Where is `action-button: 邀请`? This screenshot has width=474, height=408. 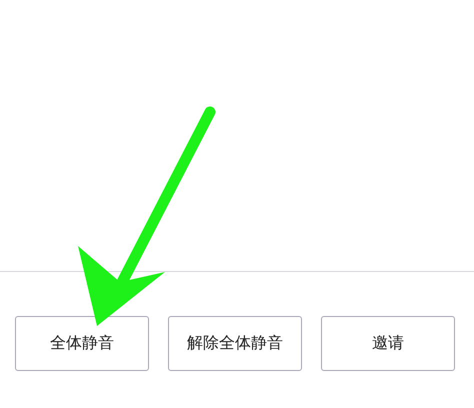
action-button: 邀请 is located at coordinates (388, 343).